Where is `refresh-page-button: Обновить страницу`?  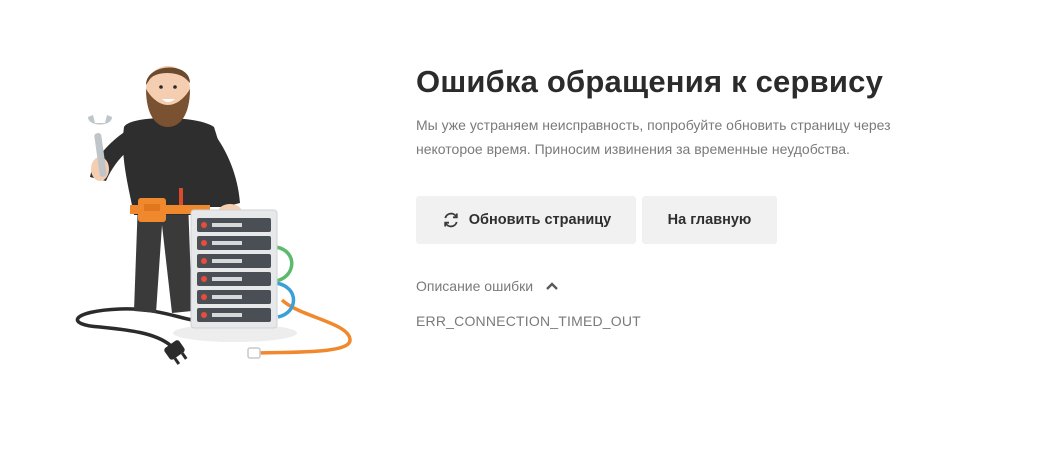 refresh-page-button: Обновить страницу is located at coordinates (526, 220).